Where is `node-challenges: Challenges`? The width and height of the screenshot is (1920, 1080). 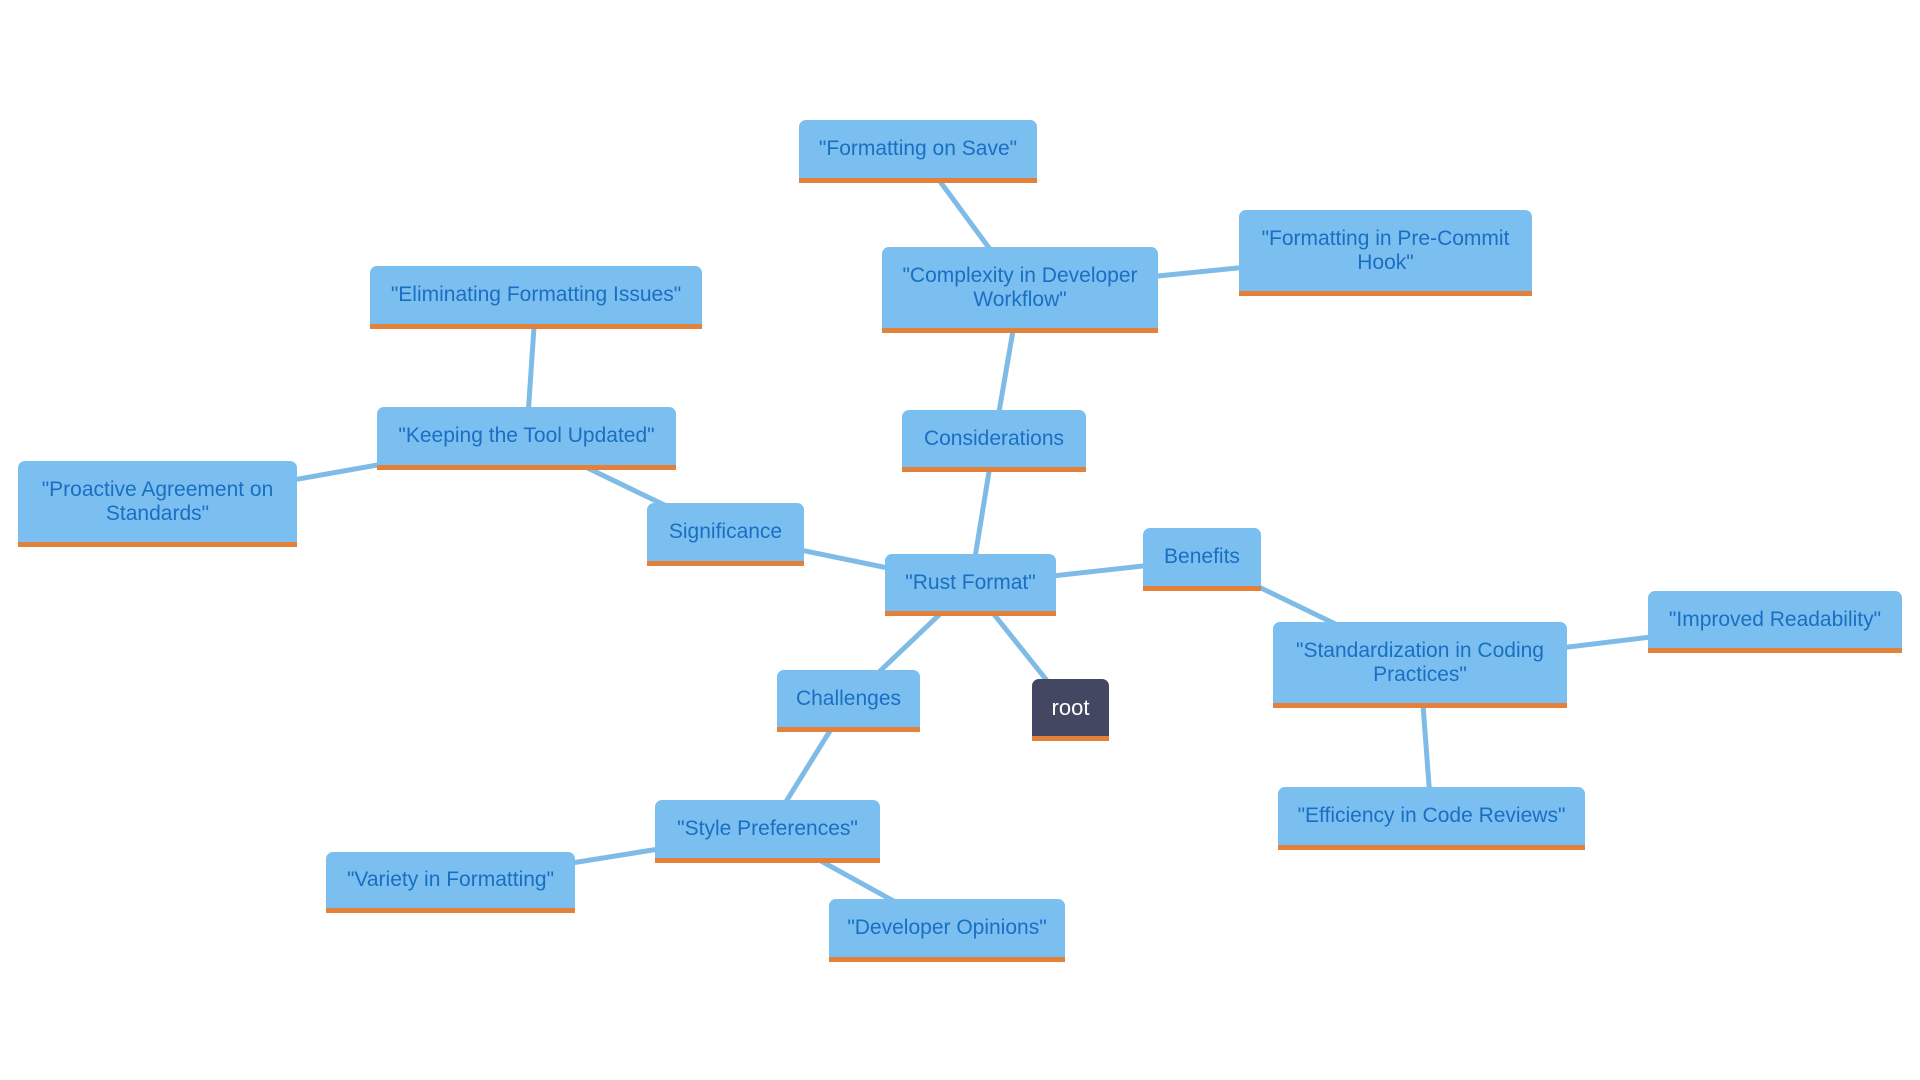 node-challenges: Challenges is located at coordinates (848, 701).